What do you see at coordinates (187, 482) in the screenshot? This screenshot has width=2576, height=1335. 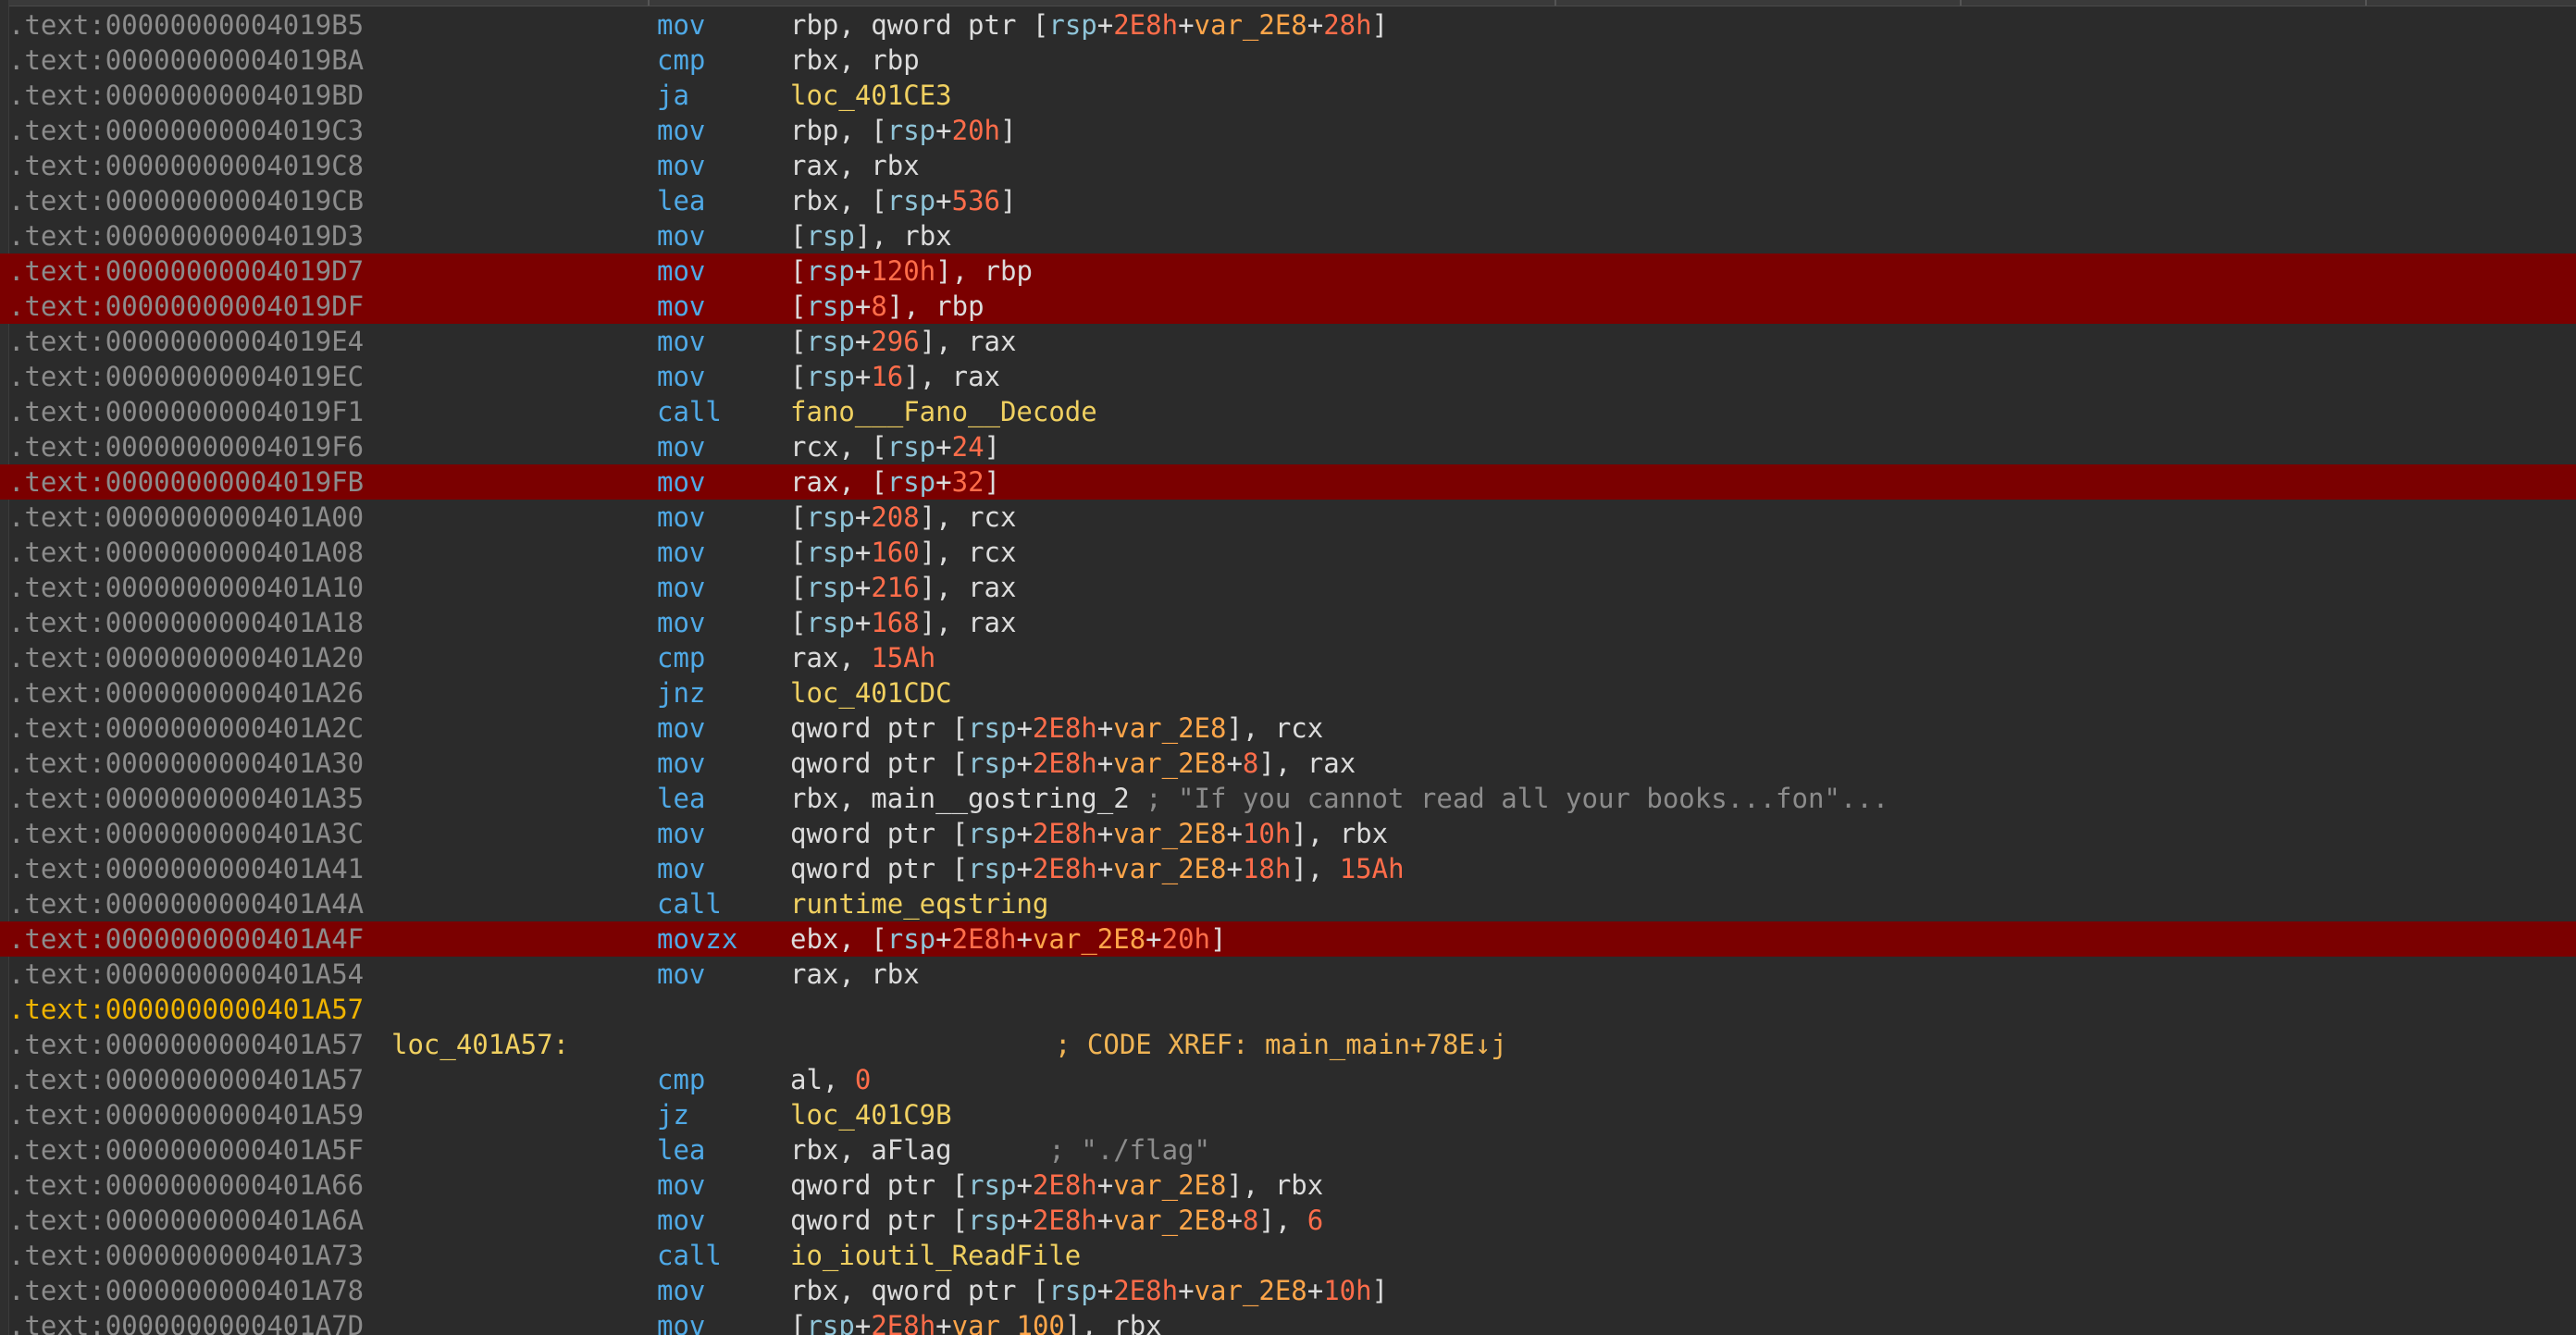 I see `line-address: .text:00000000004019FB` at bounding box center [187, 482].